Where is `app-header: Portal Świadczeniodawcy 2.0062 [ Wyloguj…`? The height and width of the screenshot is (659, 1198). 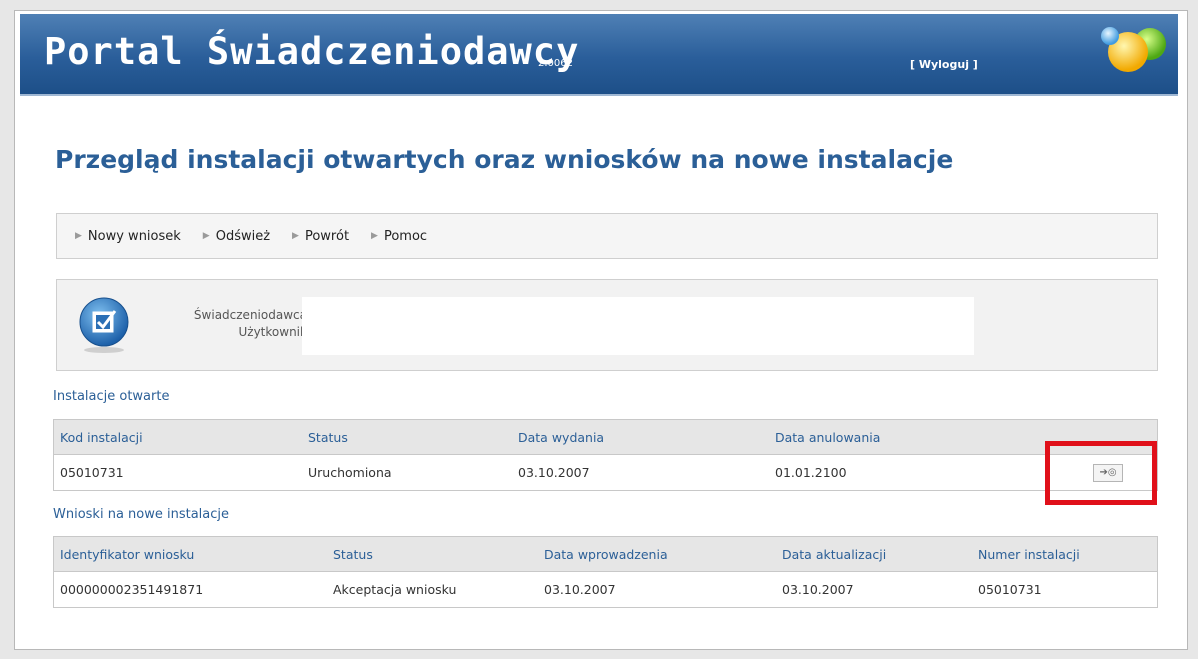
app-header: Portal Świadczeniodawcy 2.0062 [ Wyloguj… is located at coordinates (599, 55).